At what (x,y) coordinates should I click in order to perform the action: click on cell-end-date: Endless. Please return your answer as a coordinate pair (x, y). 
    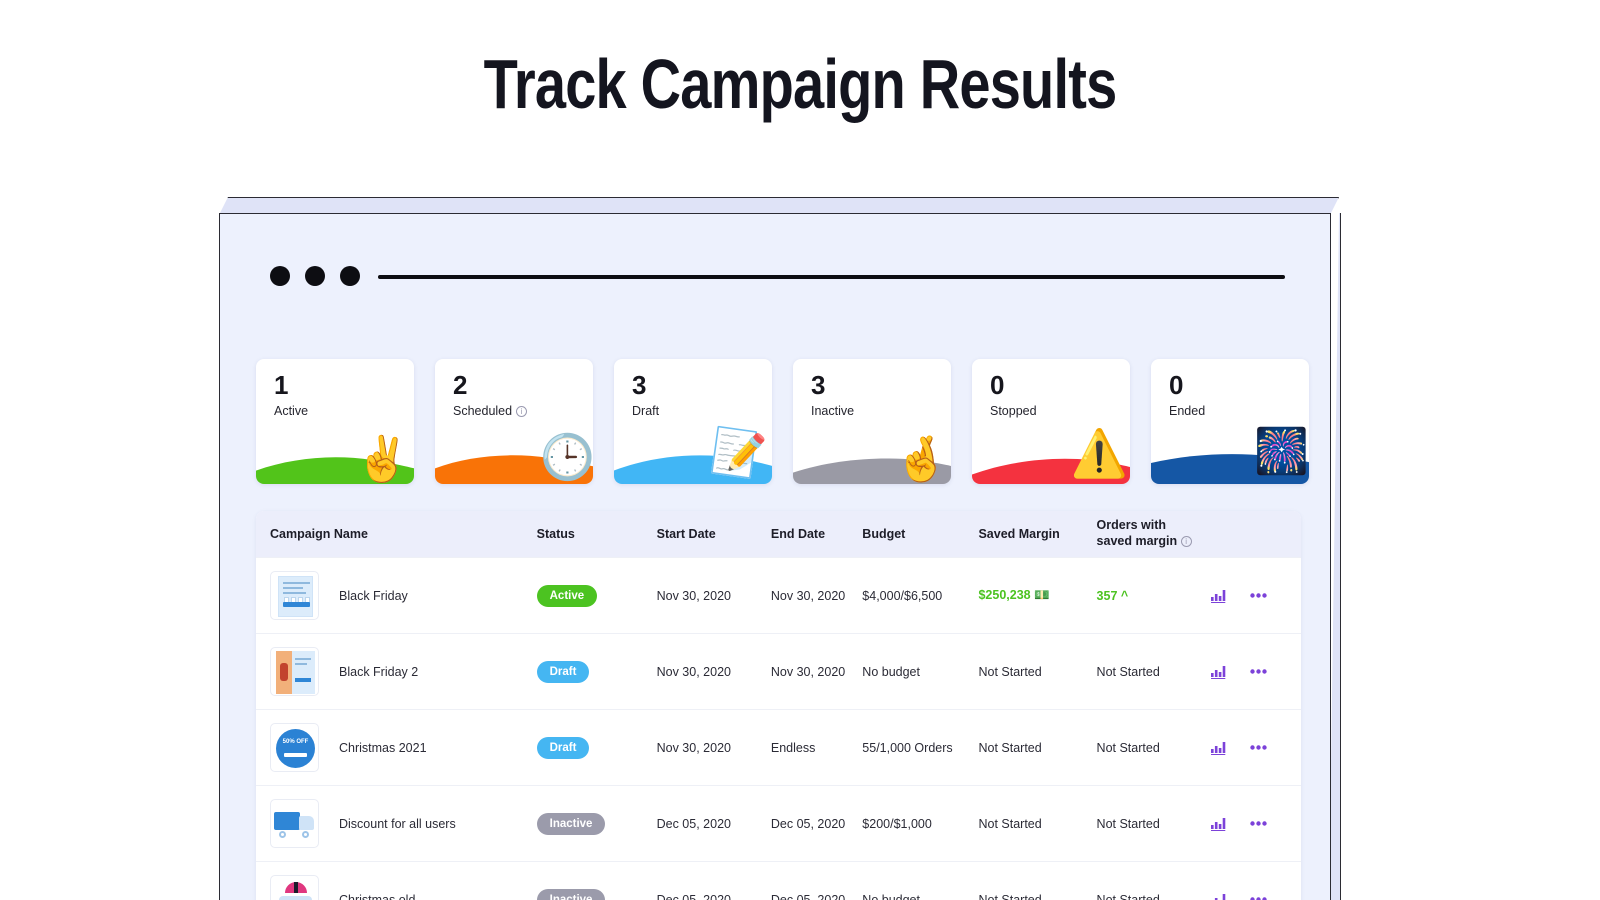
    Looking at the image, I should click on (793, 747).